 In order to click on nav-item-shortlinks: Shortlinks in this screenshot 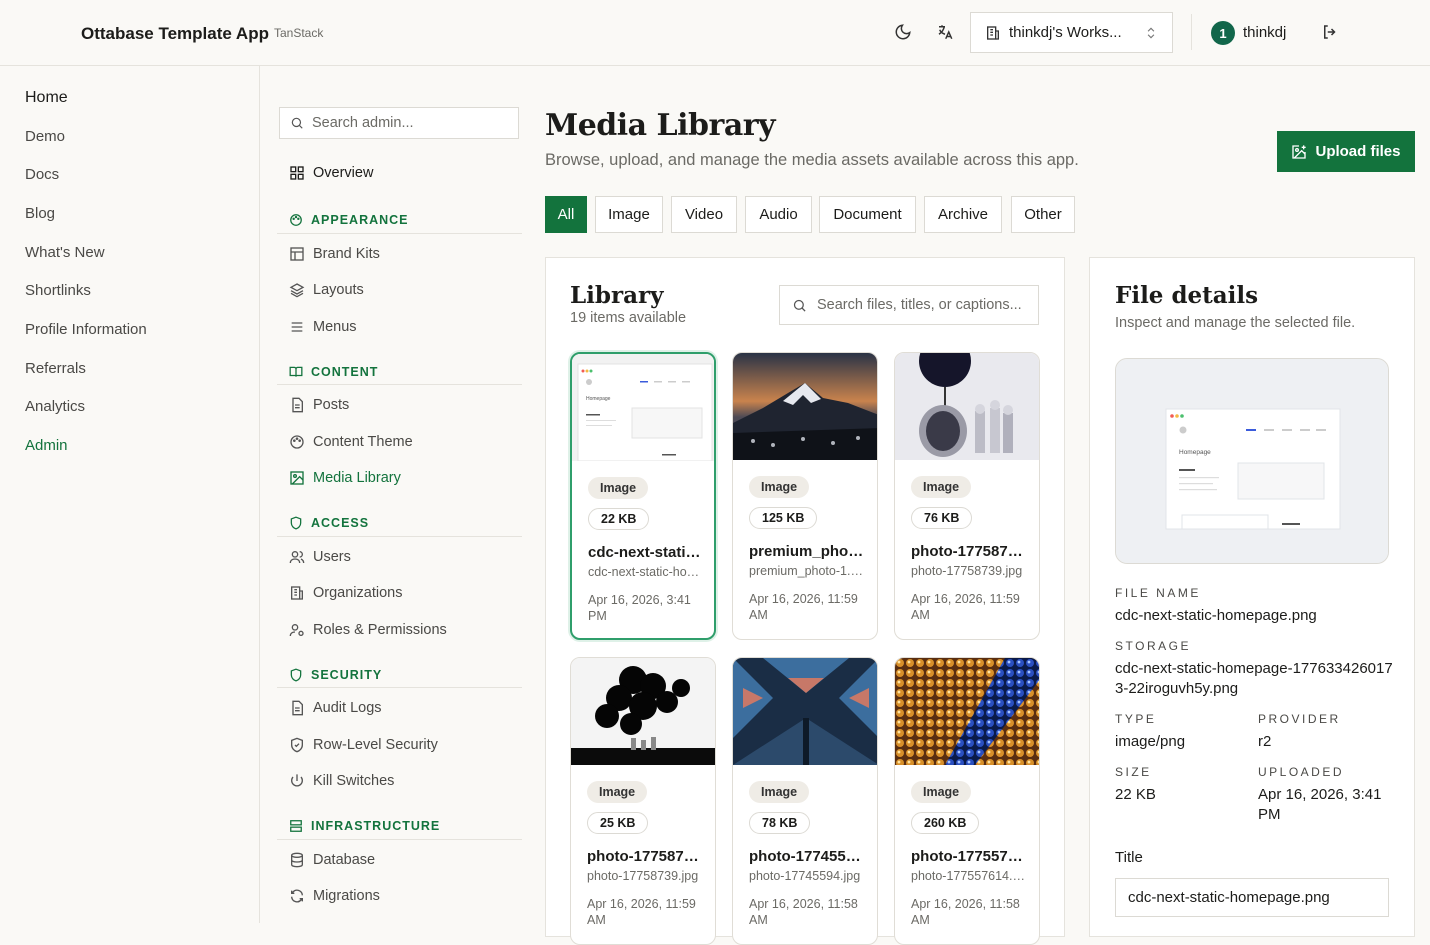, I will do `click(58, 290)`.